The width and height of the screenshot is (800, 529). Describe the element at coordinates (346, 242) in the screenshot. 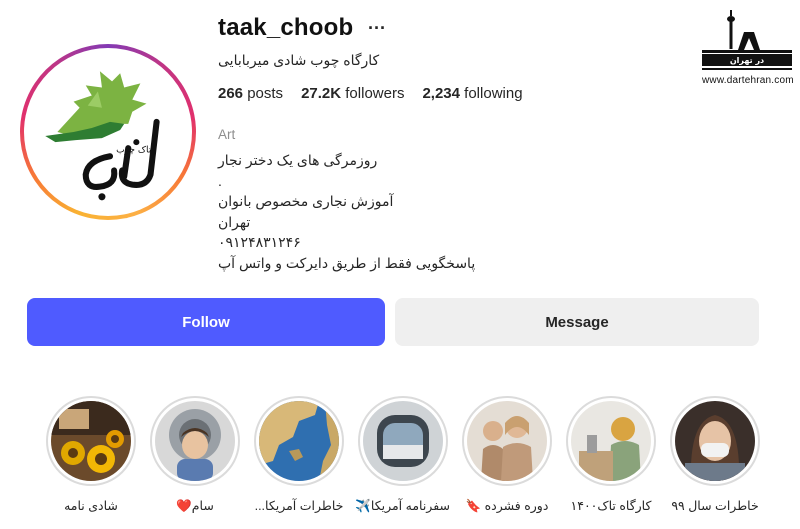

I see `bio-line-phone: ۰۹۱۲۴۸۳۱۲۴۶` at that location.